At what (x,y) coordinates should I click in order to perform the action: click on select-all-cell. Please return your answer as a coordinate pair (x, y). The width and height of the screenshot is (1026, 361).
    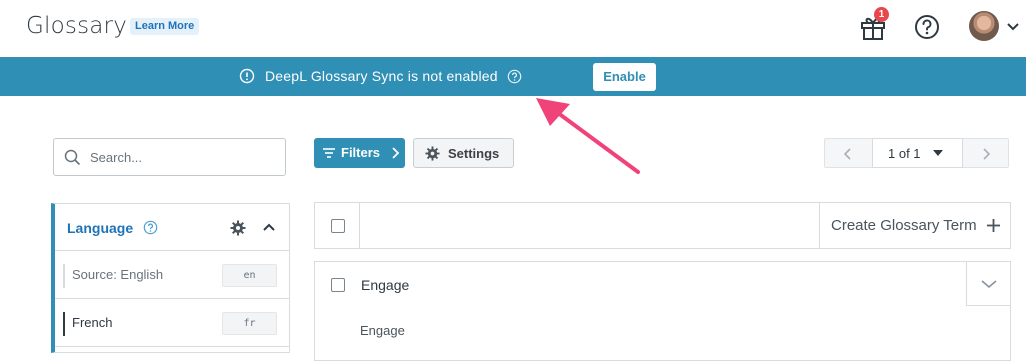
    Looking at the image, I should click on (337, 225).